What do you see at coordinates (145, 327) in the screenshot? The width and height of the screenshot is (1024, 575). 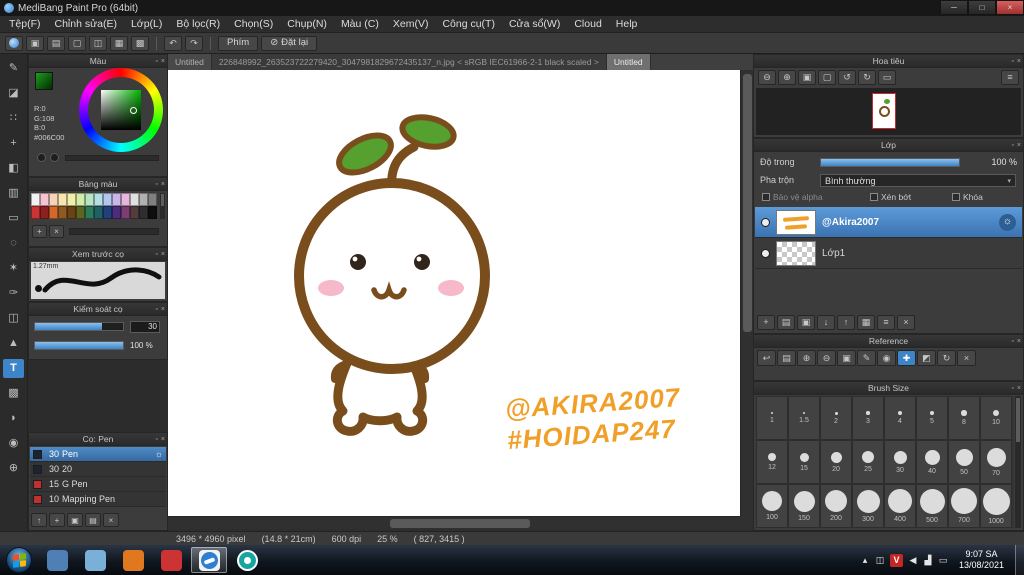 I see `brush-size-value: 30` at bounding box center [145, 327].